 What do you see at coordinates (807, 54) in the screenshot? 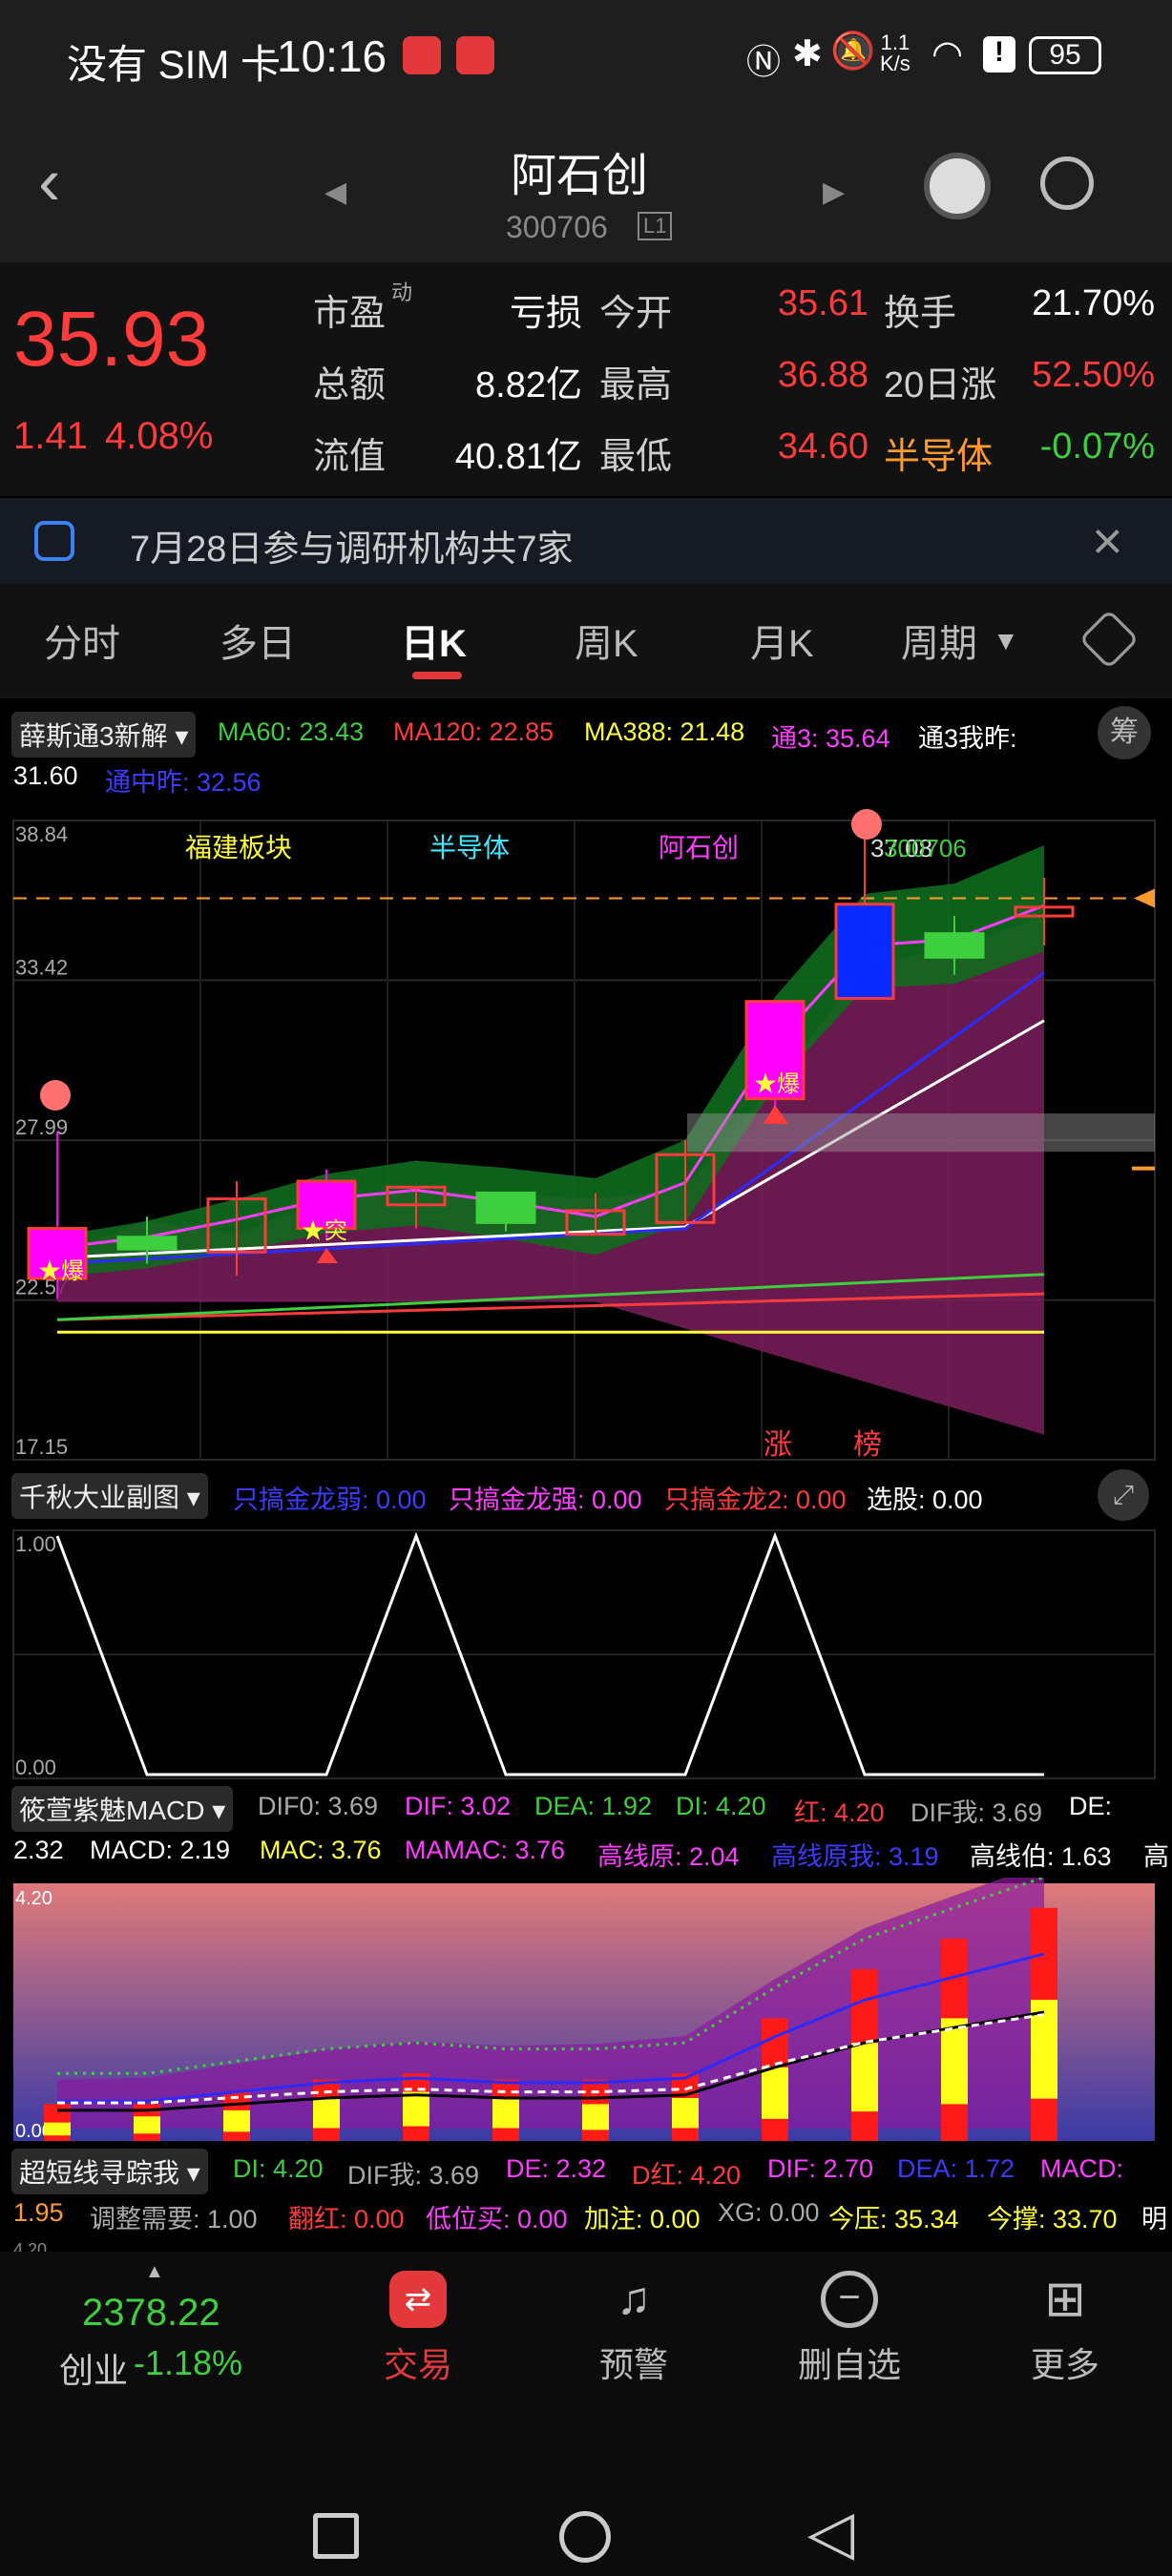
I see `bluetooth-icon: ✱` at bounding box center [807, 54].